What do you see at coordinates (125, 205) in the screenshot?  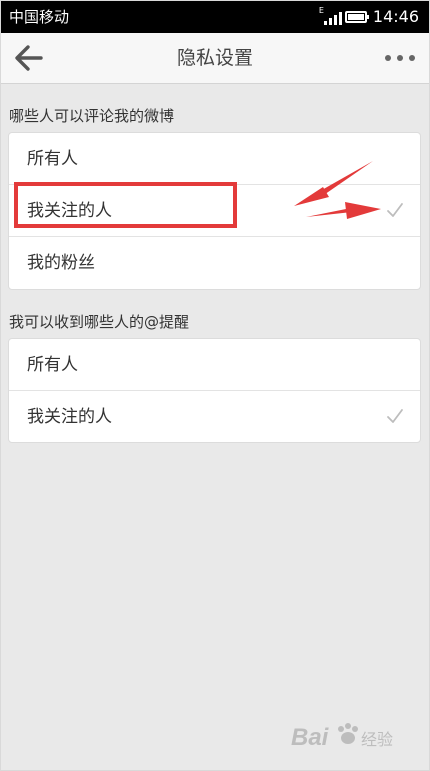 I see `highlight-box` at bounding box center [125, 205].